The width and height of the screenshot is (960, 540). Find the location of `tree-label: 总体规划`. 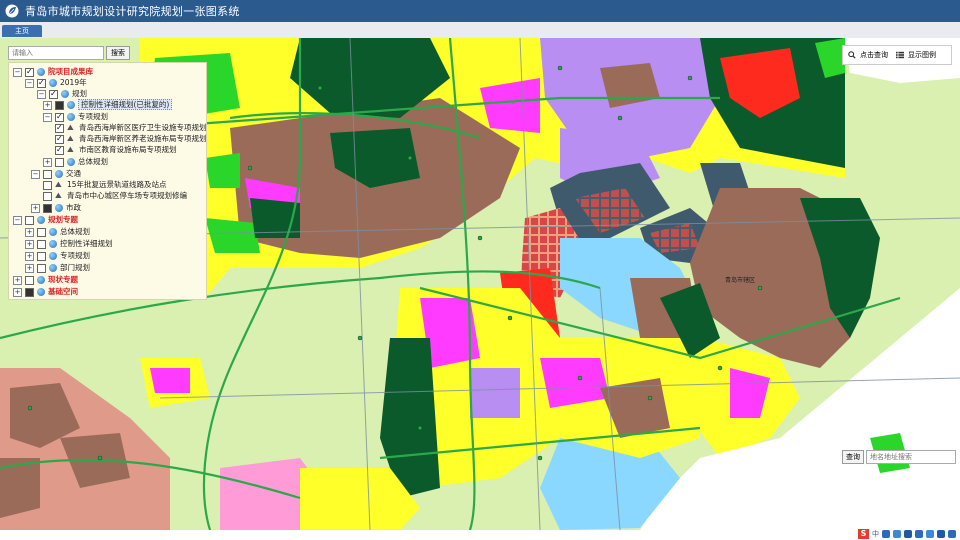

tree-label: 总体规划 is located at coordinates (75, 231).